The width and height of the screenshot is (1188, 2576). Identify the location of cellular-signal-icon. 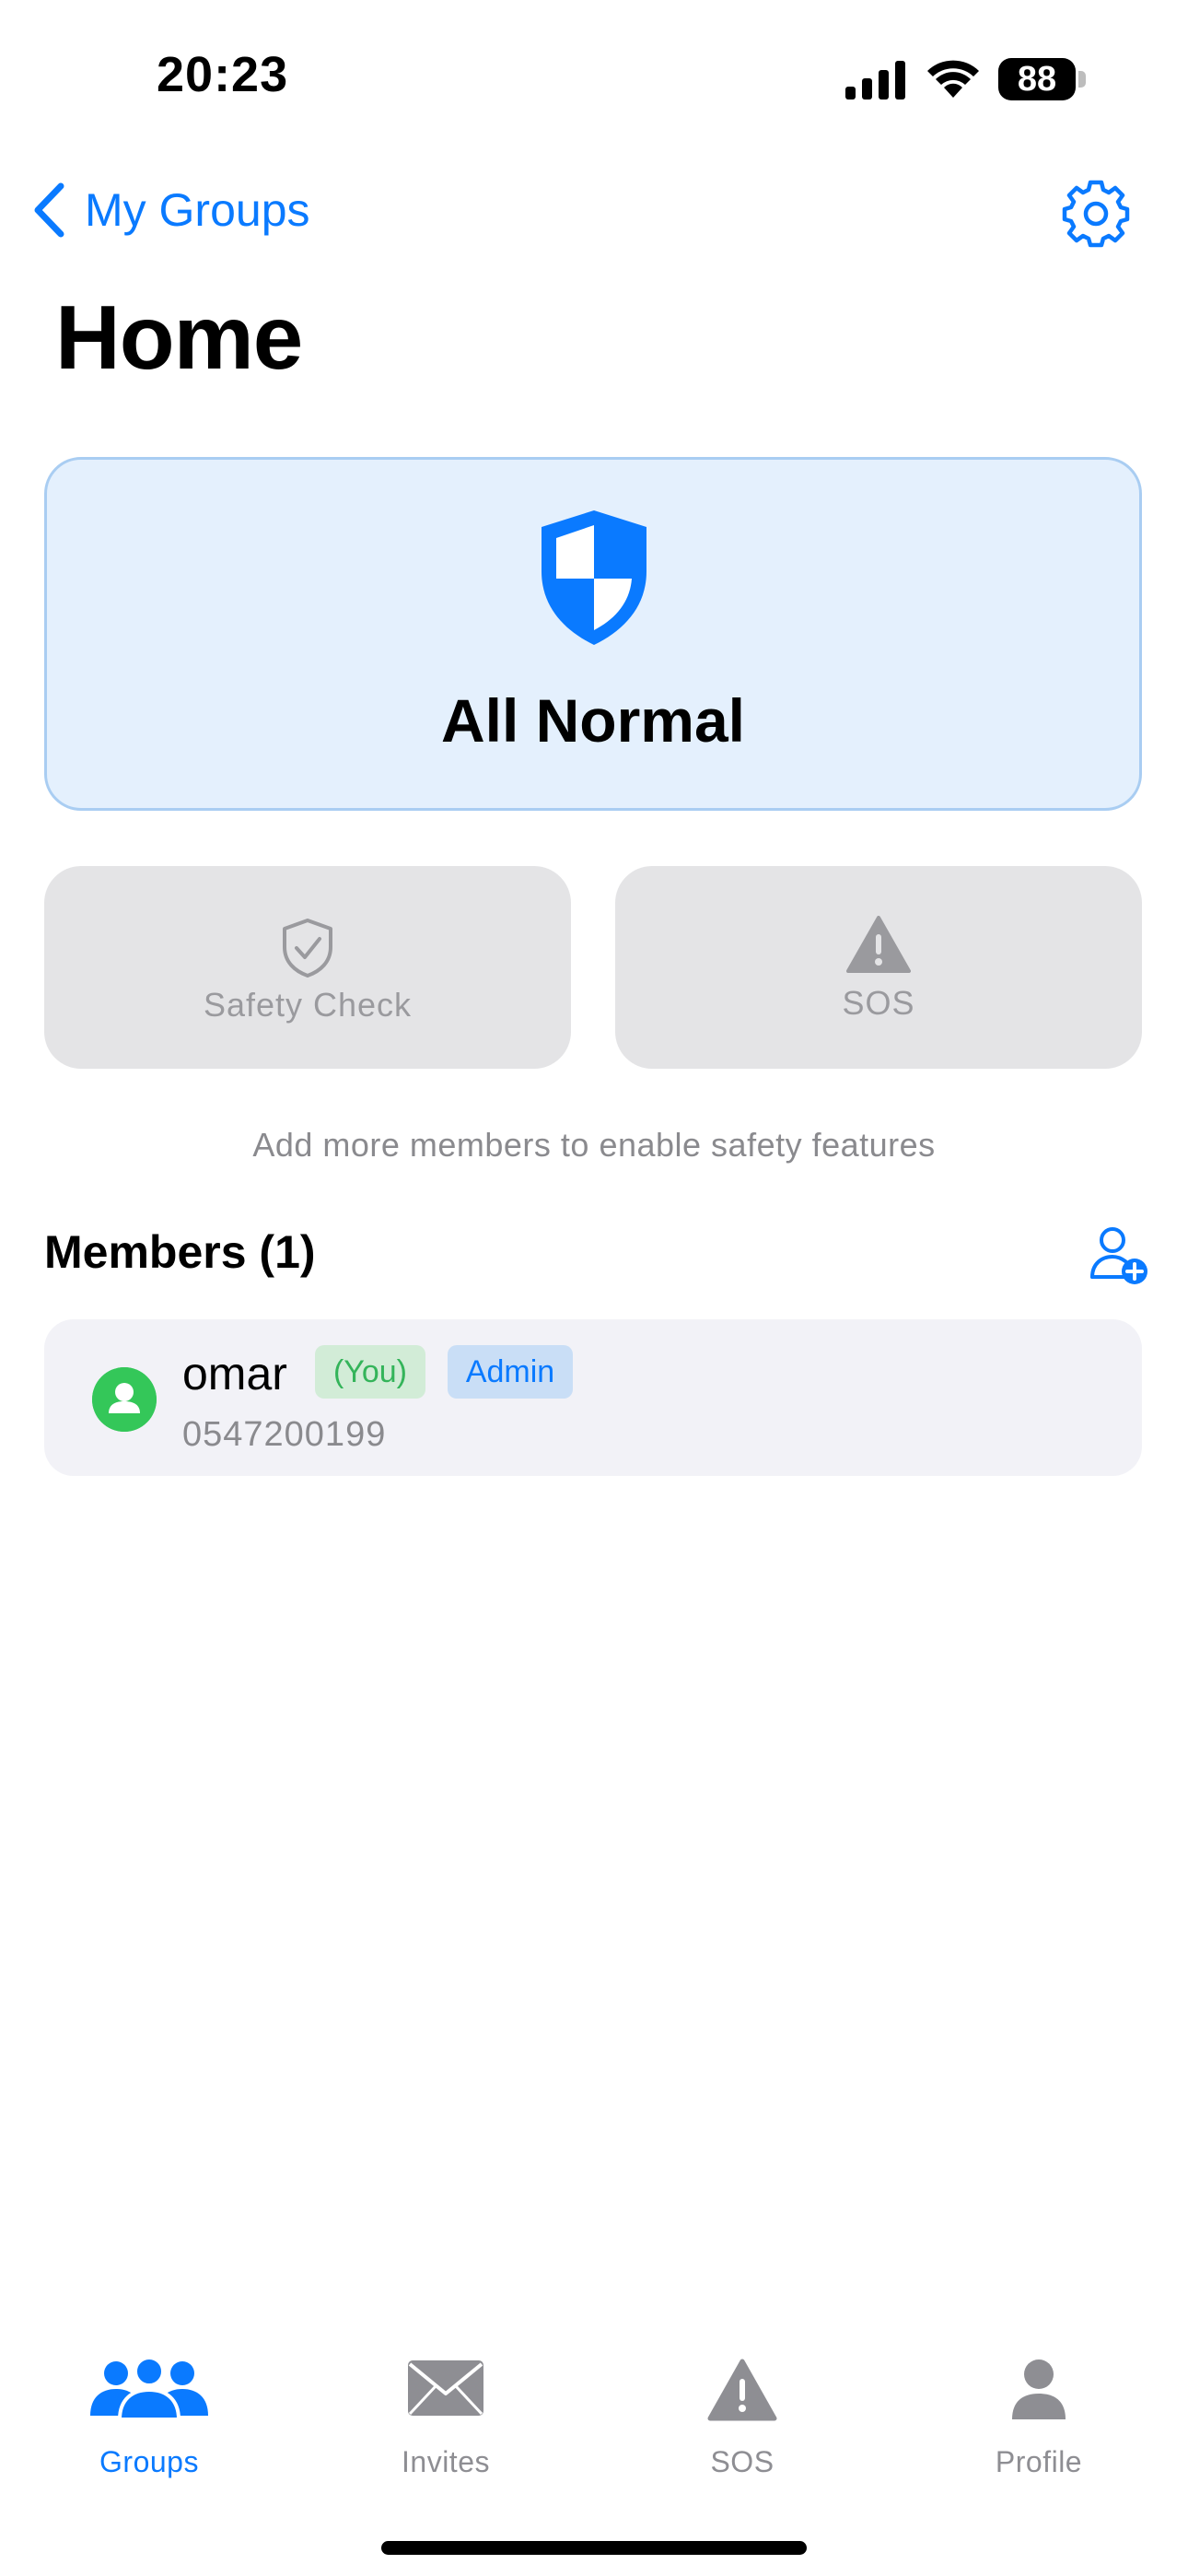
(875, 80).